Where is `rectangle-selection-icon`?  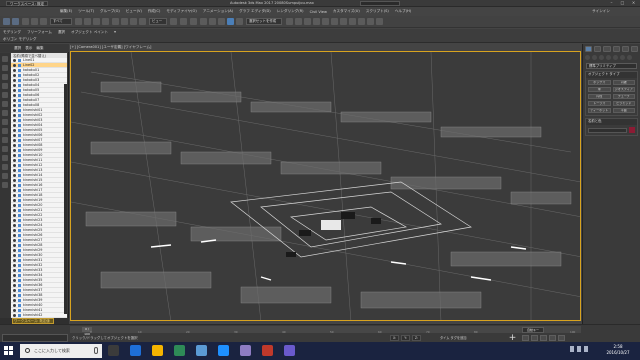 rectangle-selection-icon is located at coordinates (96, 21).